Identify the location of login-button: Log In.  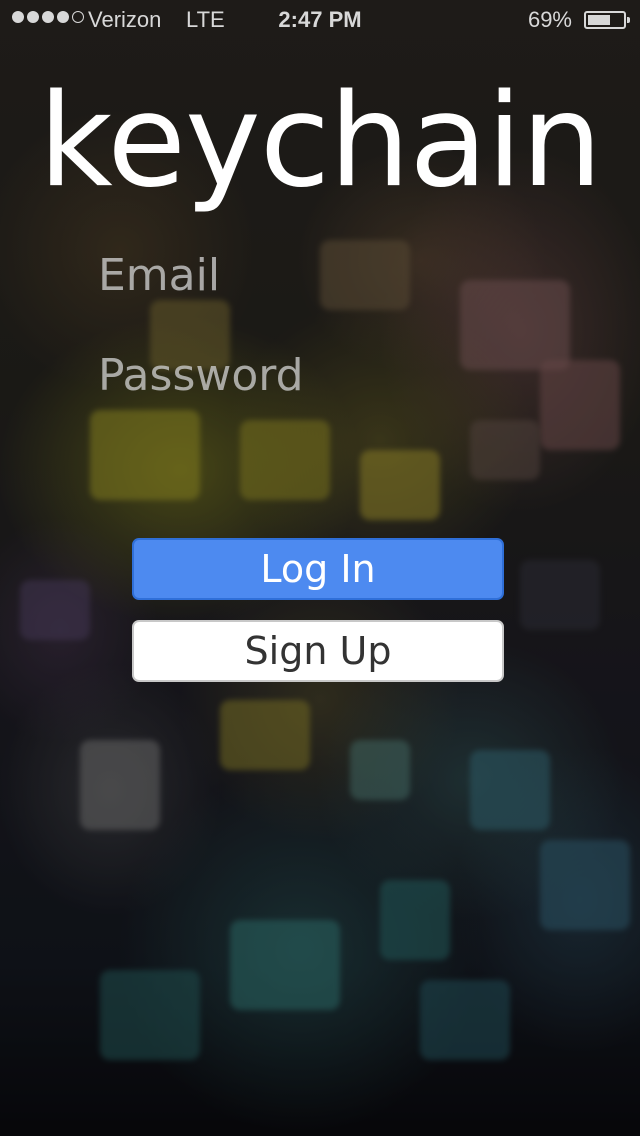
(318, 569).